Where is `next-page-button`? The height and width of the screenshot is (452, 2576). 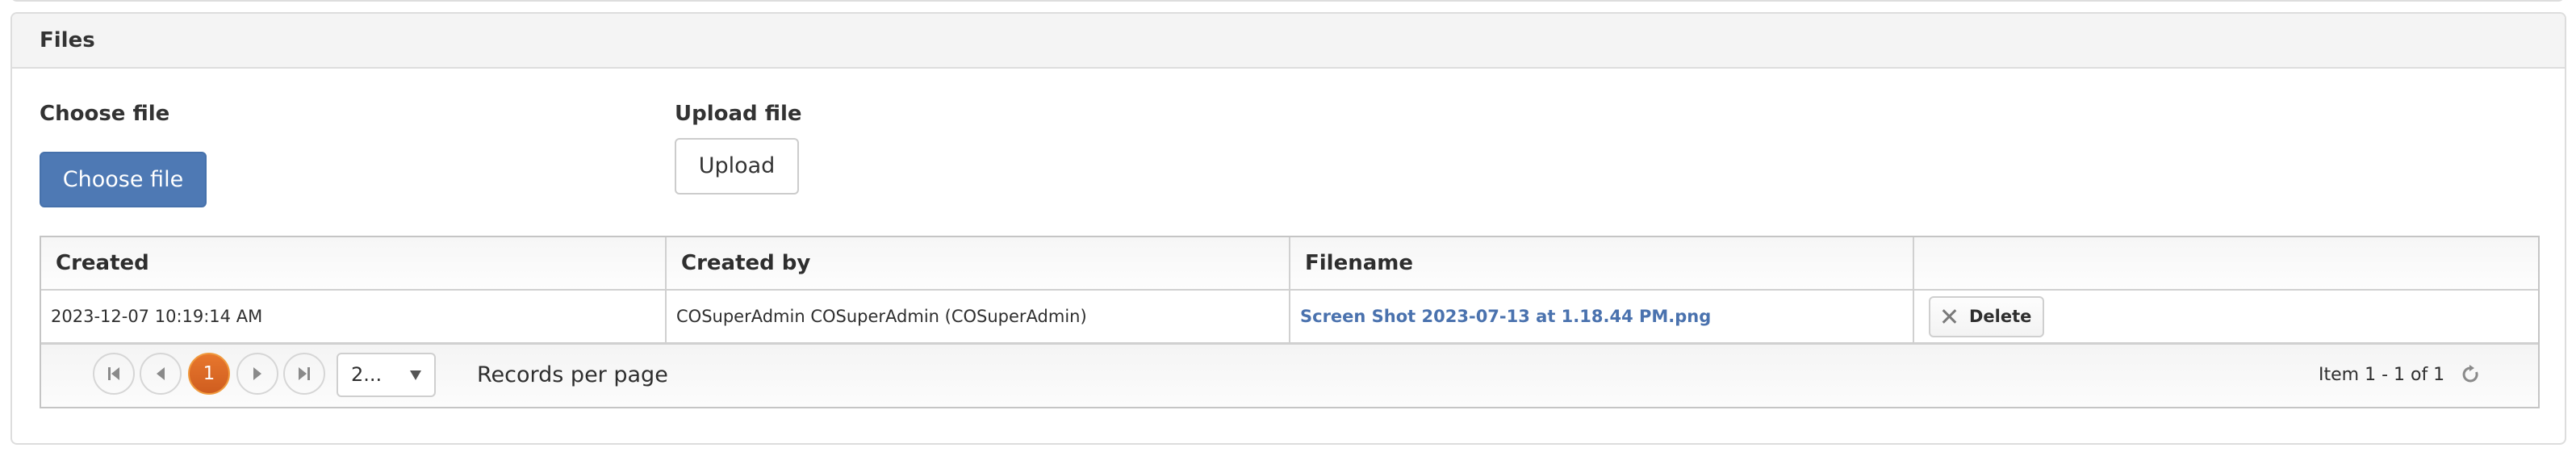
next-page-button is located at coordinates (257, 374).